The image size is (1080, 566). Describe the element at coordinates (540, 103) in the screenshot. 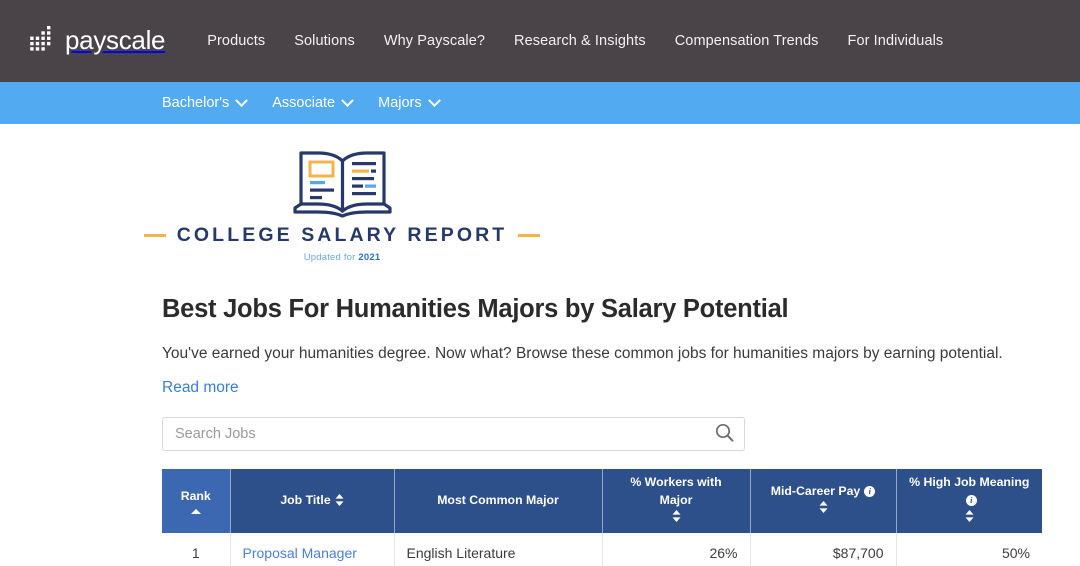

I see `secondary-nav: Bachelor's Associate Majors` at that location.